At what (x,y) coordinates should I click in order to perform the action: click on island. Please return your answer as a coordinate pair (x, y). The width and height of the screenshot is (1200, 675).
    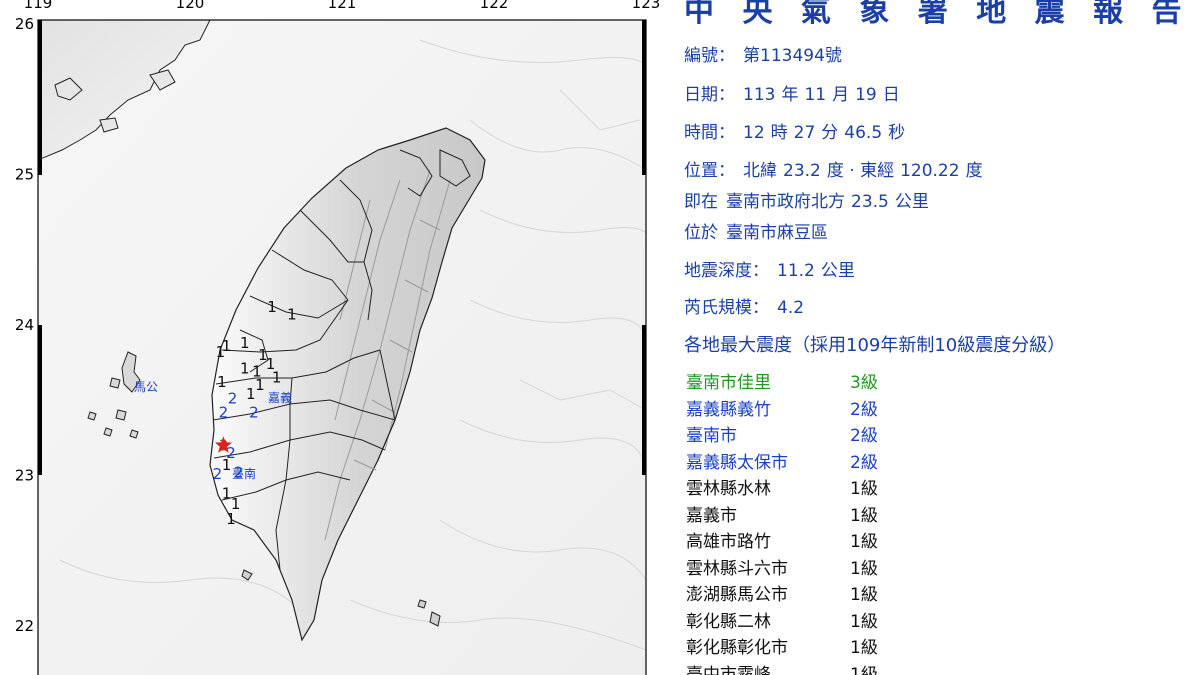
    Looking at the image, I should click on (422, 604).